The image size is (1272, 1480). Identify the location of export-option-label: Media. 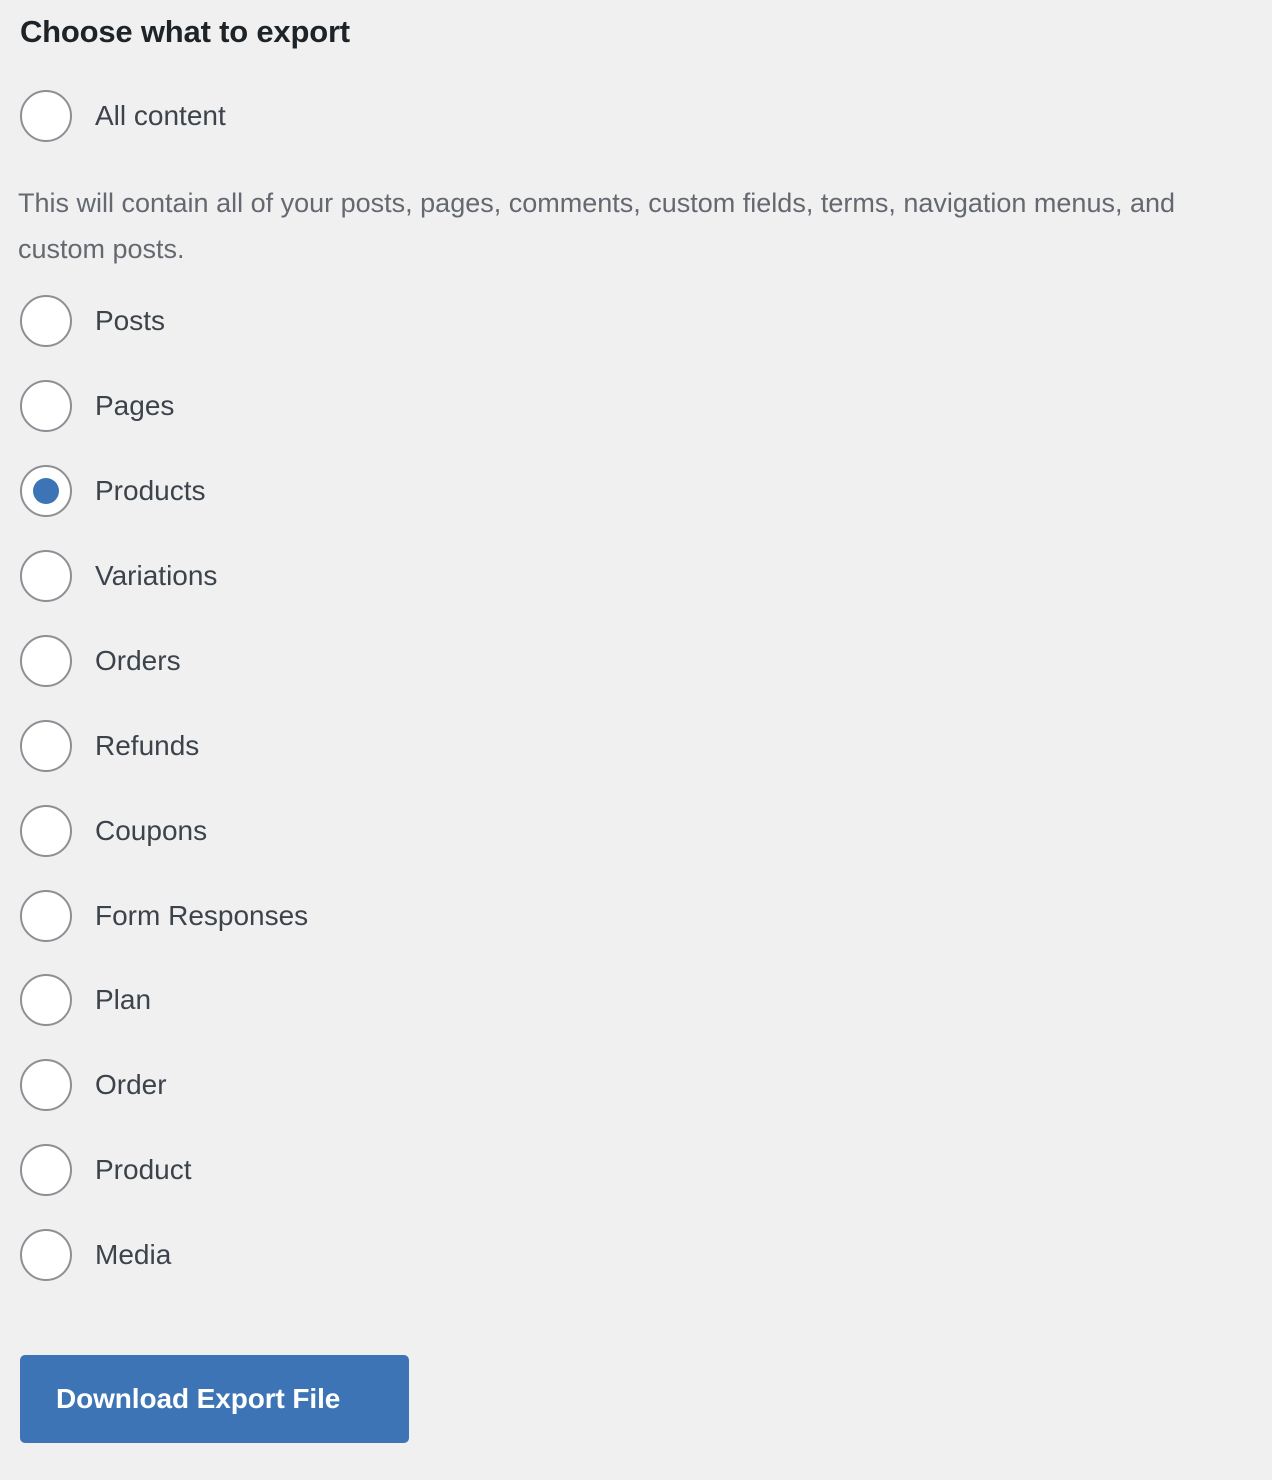
(133, 1255).